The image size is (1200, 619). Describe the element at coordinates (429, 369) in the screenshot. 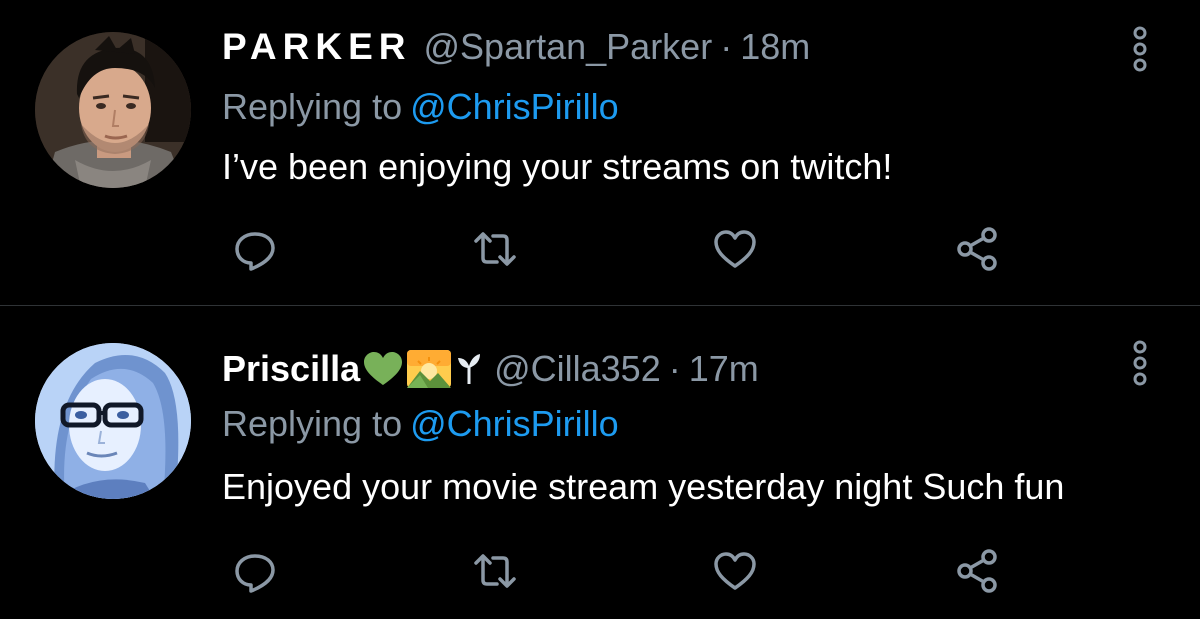

I see `sunrise-over-mountains-emoji` at that location.